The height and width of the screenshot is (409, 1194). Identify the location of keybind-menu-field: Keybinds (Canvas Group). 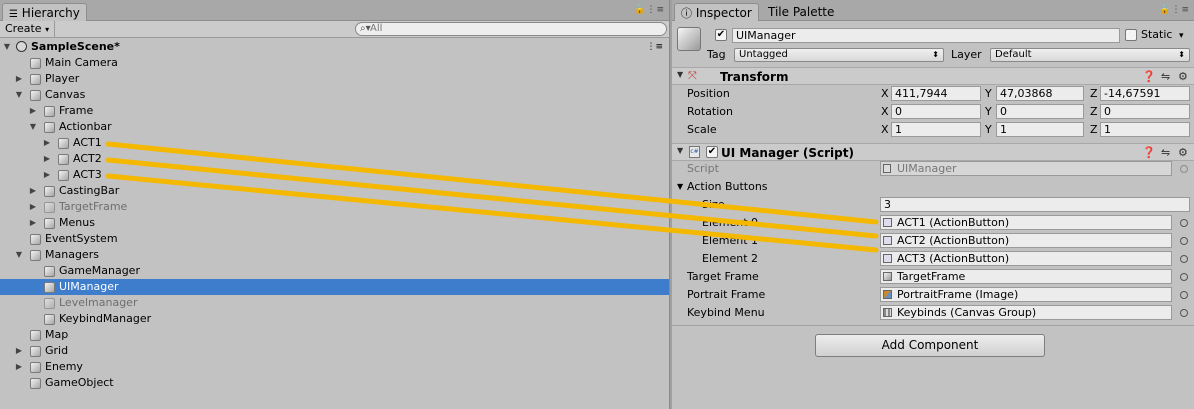
(1026, 312).